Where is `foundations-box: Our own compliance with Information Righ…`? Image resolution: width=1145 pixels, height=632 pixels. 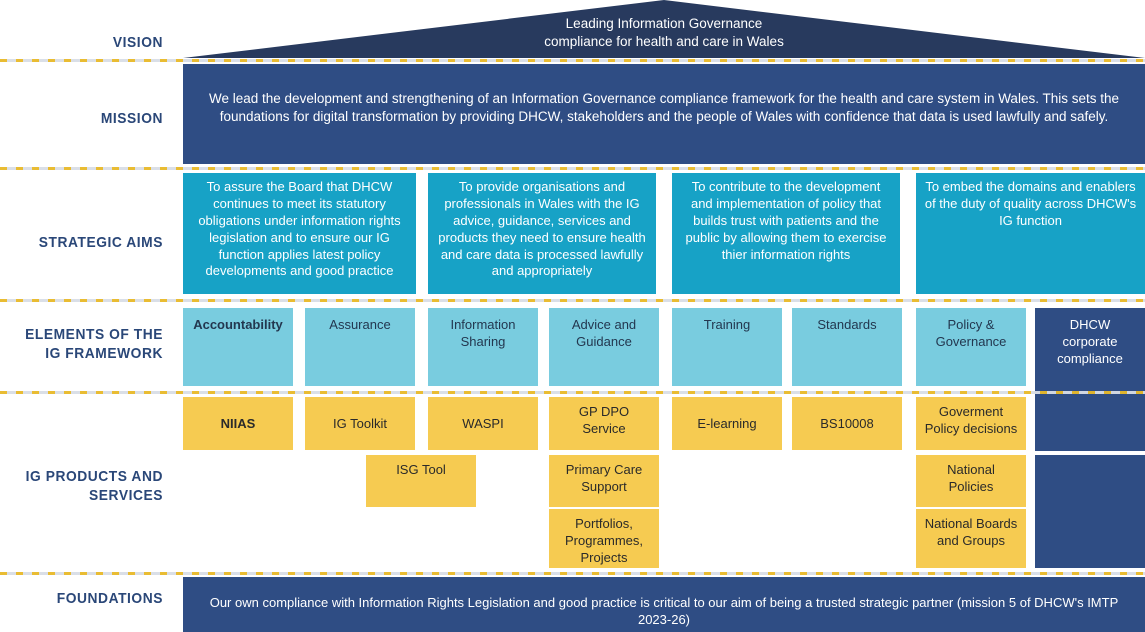 foundations-box: Our own compliance with Information Righ… is located at coordinates (664, 604).